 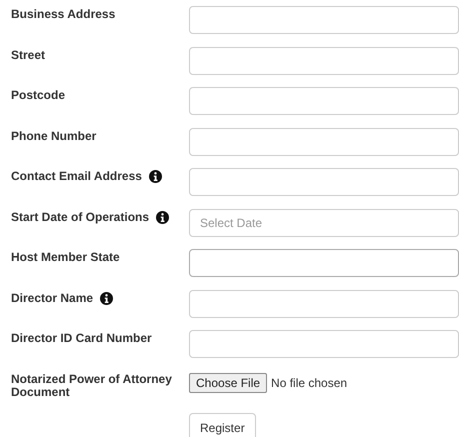 I want to click on field-label: Director ID Card Number, so click(x=81, y=338).